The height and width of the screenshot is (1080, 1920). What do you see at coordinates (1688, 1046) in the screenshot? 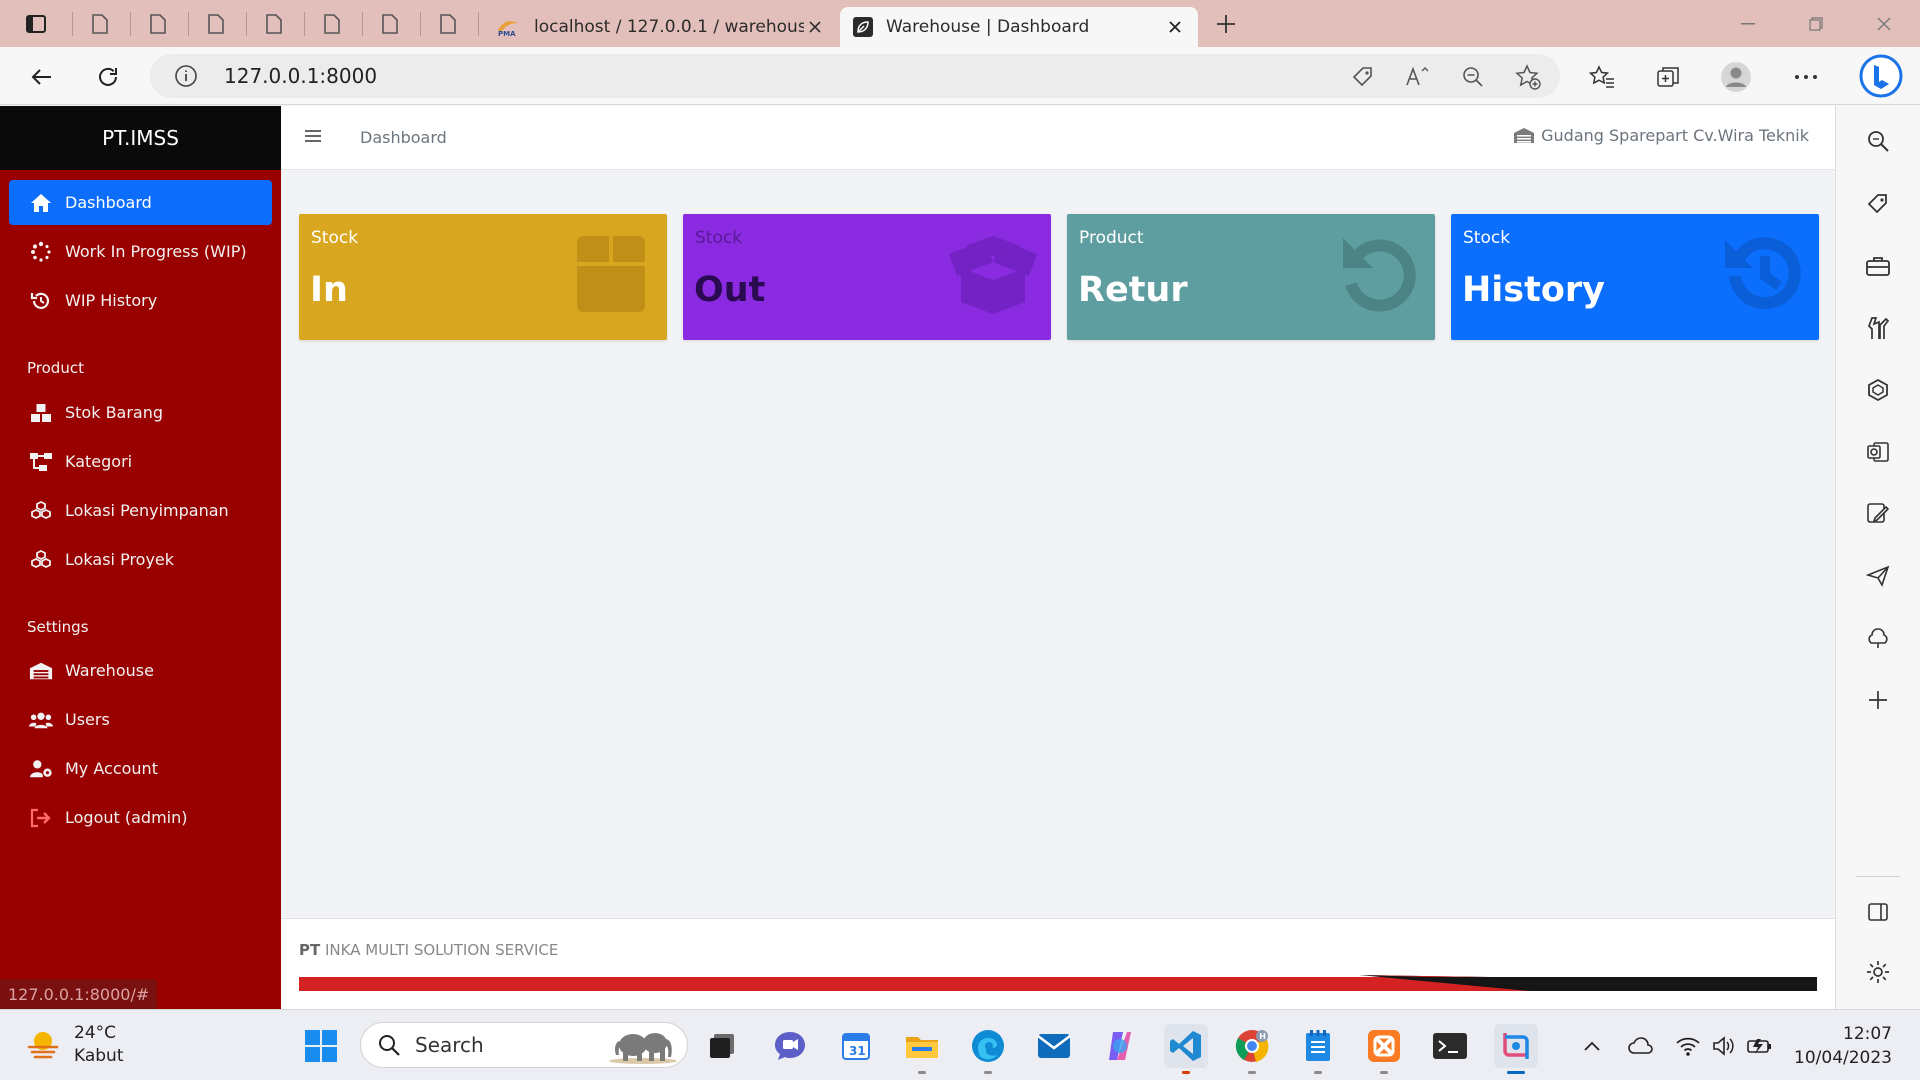
I see `wifi-icon` at bounding box center [1688, 1046].